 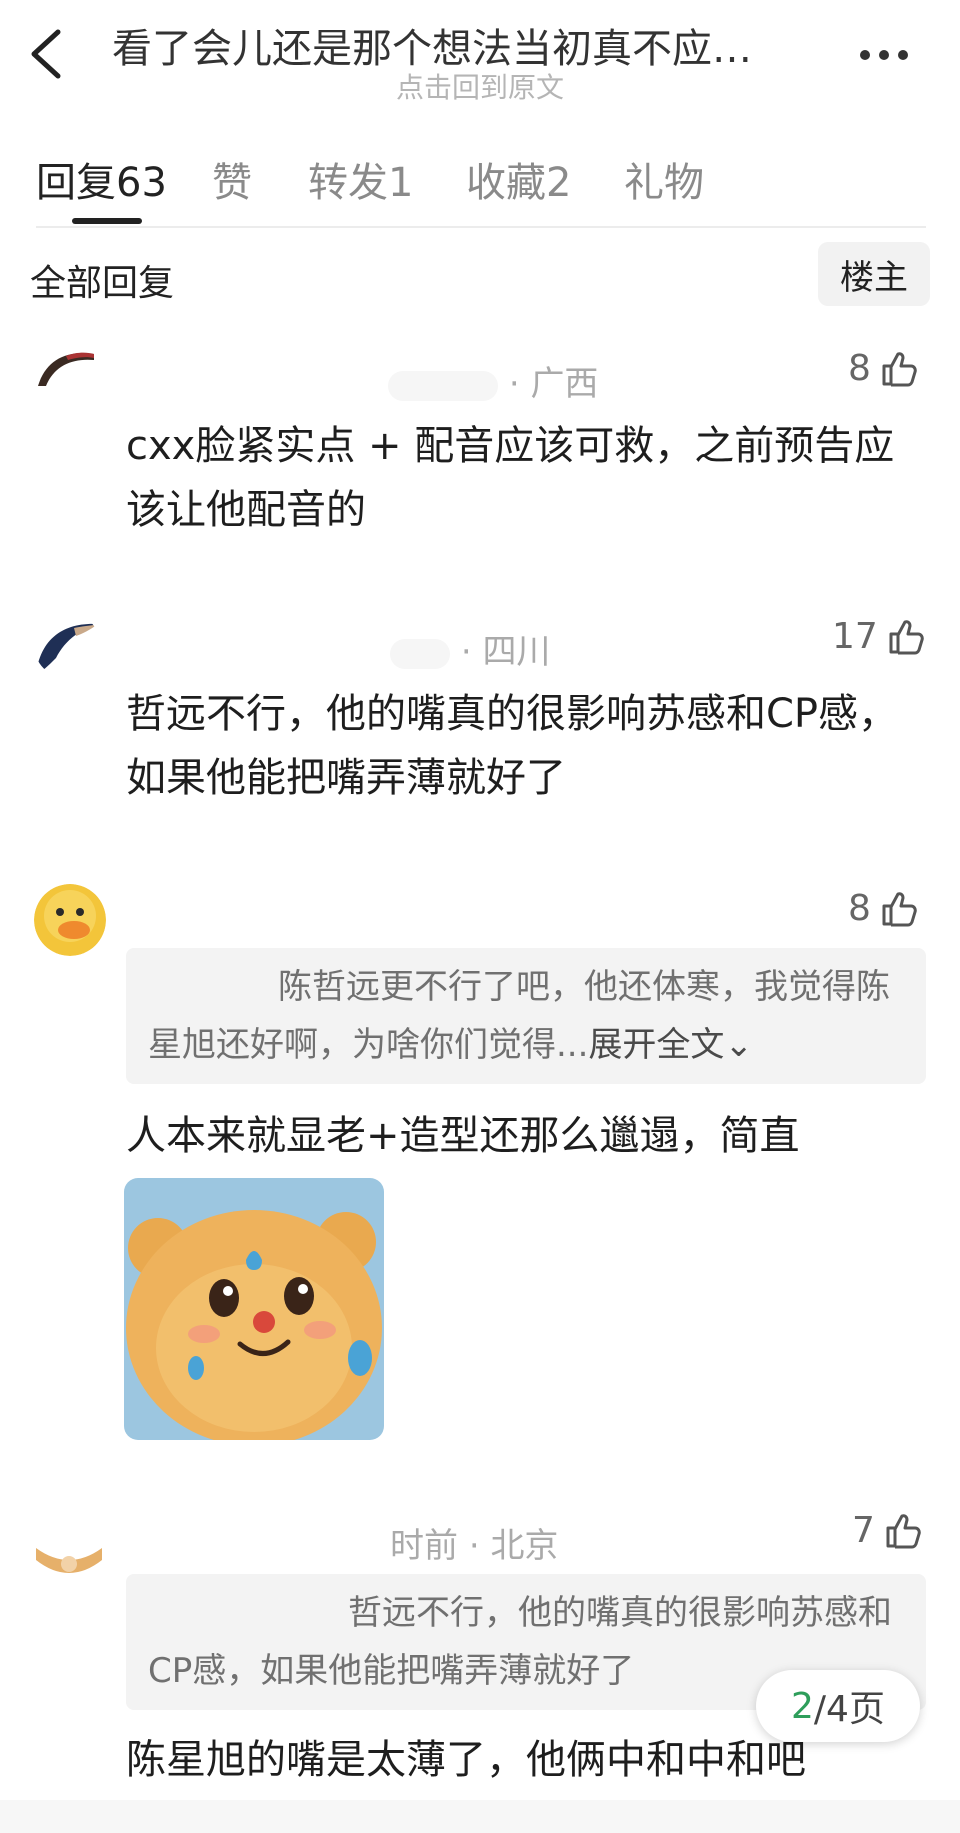 I want to click on comment-meta: · 四川, so click(x=470, y=648).